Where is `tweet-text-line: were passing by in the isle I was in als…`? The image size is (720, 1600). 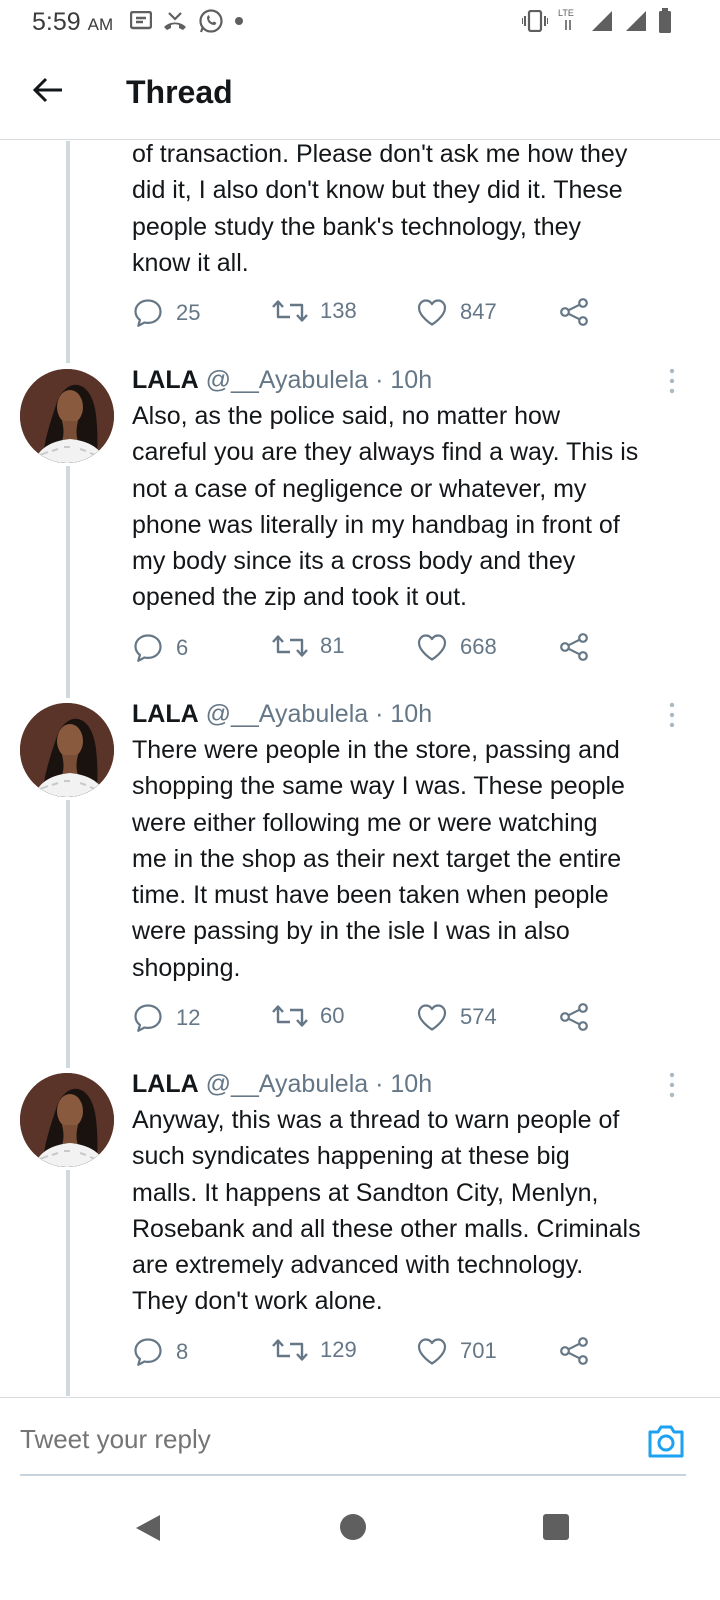 tweet-text-line: were passing by in the isle I was in als… is located at coordinates (351, 931).